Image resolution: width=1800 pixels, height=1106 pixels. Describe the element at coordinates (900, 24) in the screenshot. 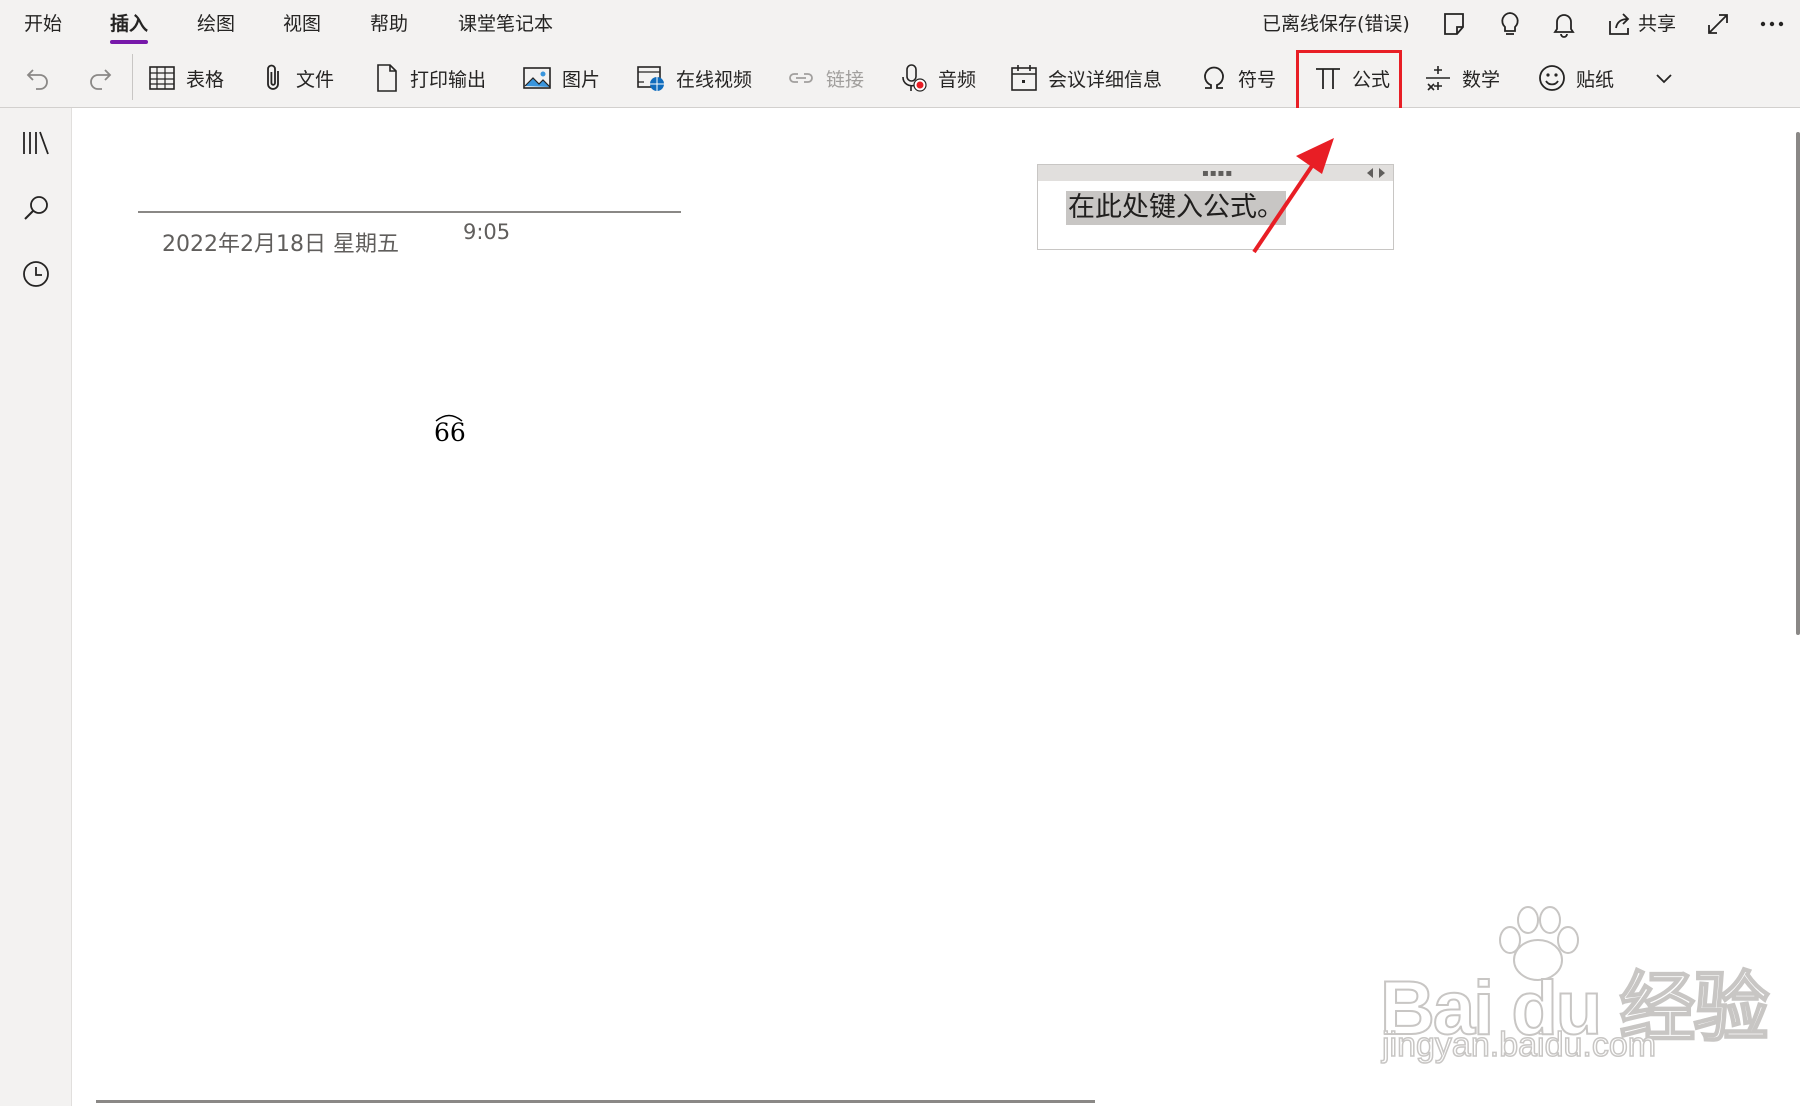

I see `menu-bar: 开始 插入 绘图 视图 帮助 课堂笔记本 已离线保存(错误) 共享` at that location.